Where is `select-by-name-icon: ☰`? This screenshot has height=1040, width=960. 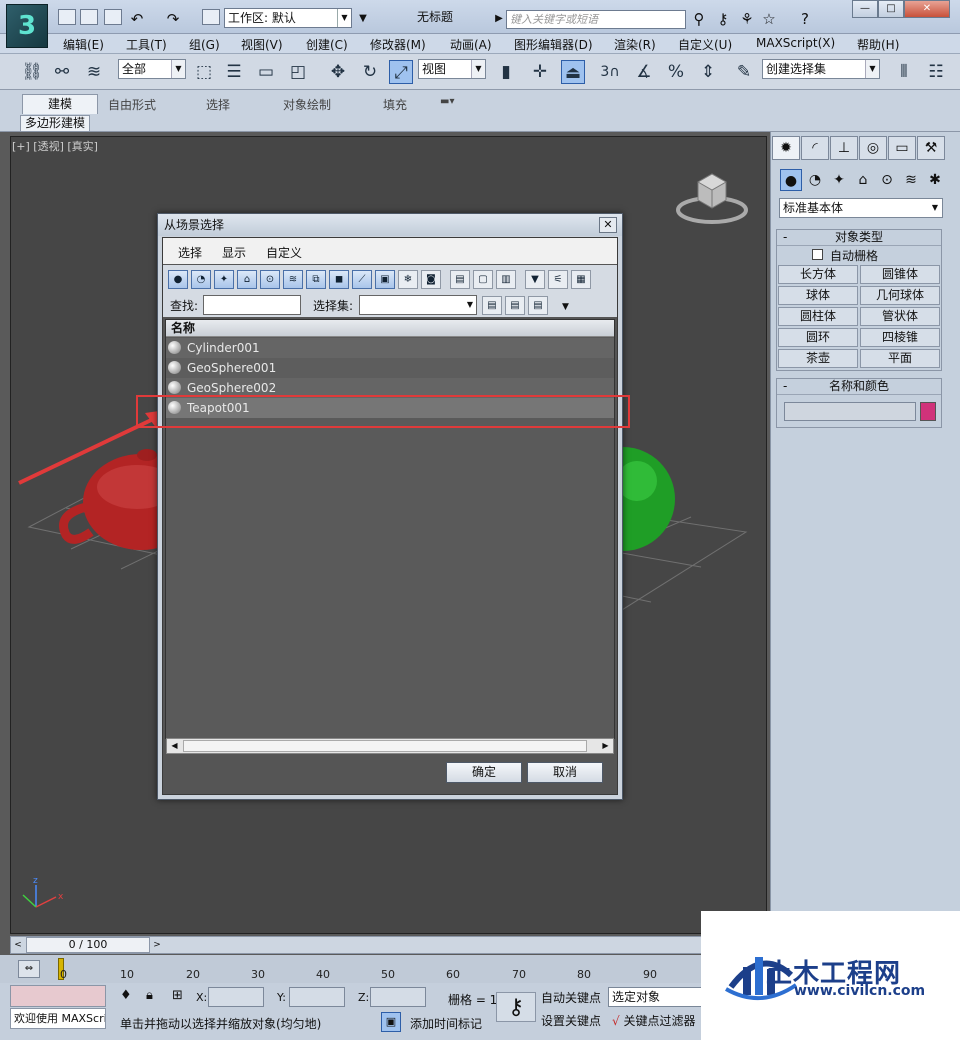 select-by-name-icon: ☰ is located at coordinates (234, 72).